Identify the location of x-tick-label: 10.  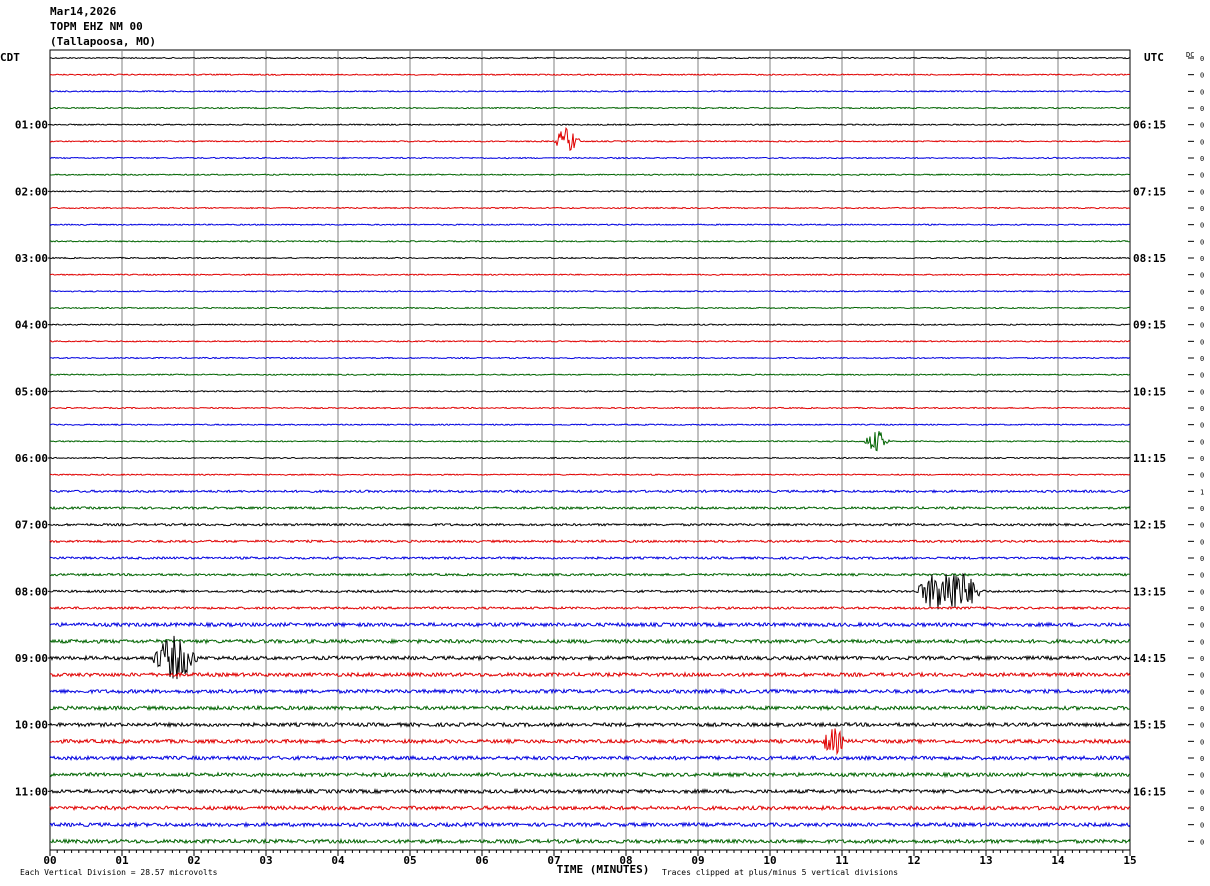
(769, 860).